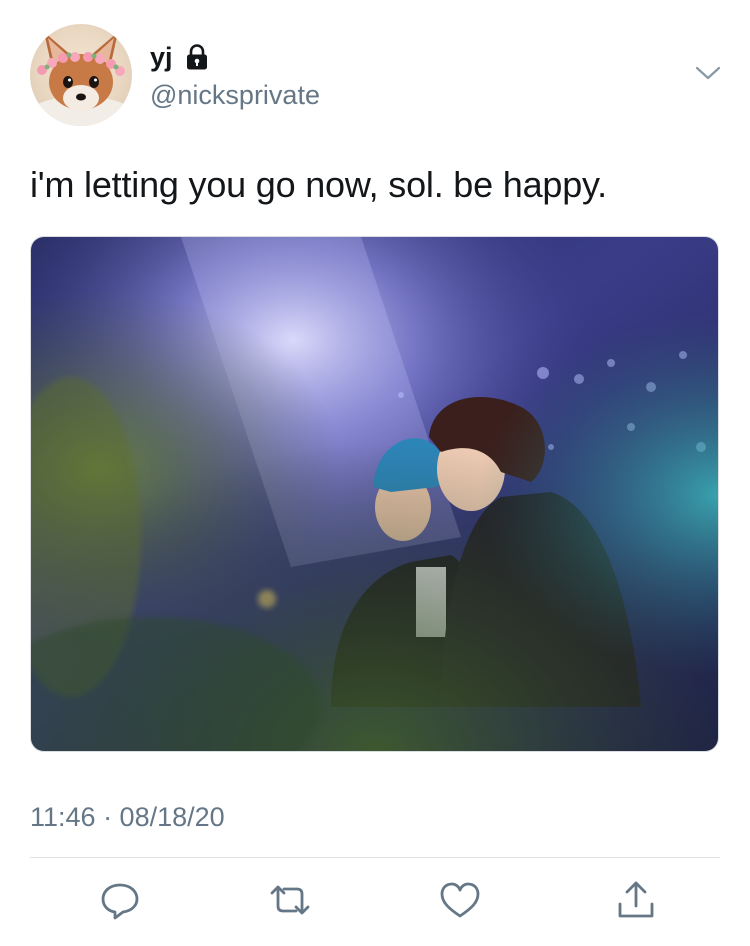 The width and height of the screenshot is (750, 946). I want to click on retweet-icon, so click(290, 900).